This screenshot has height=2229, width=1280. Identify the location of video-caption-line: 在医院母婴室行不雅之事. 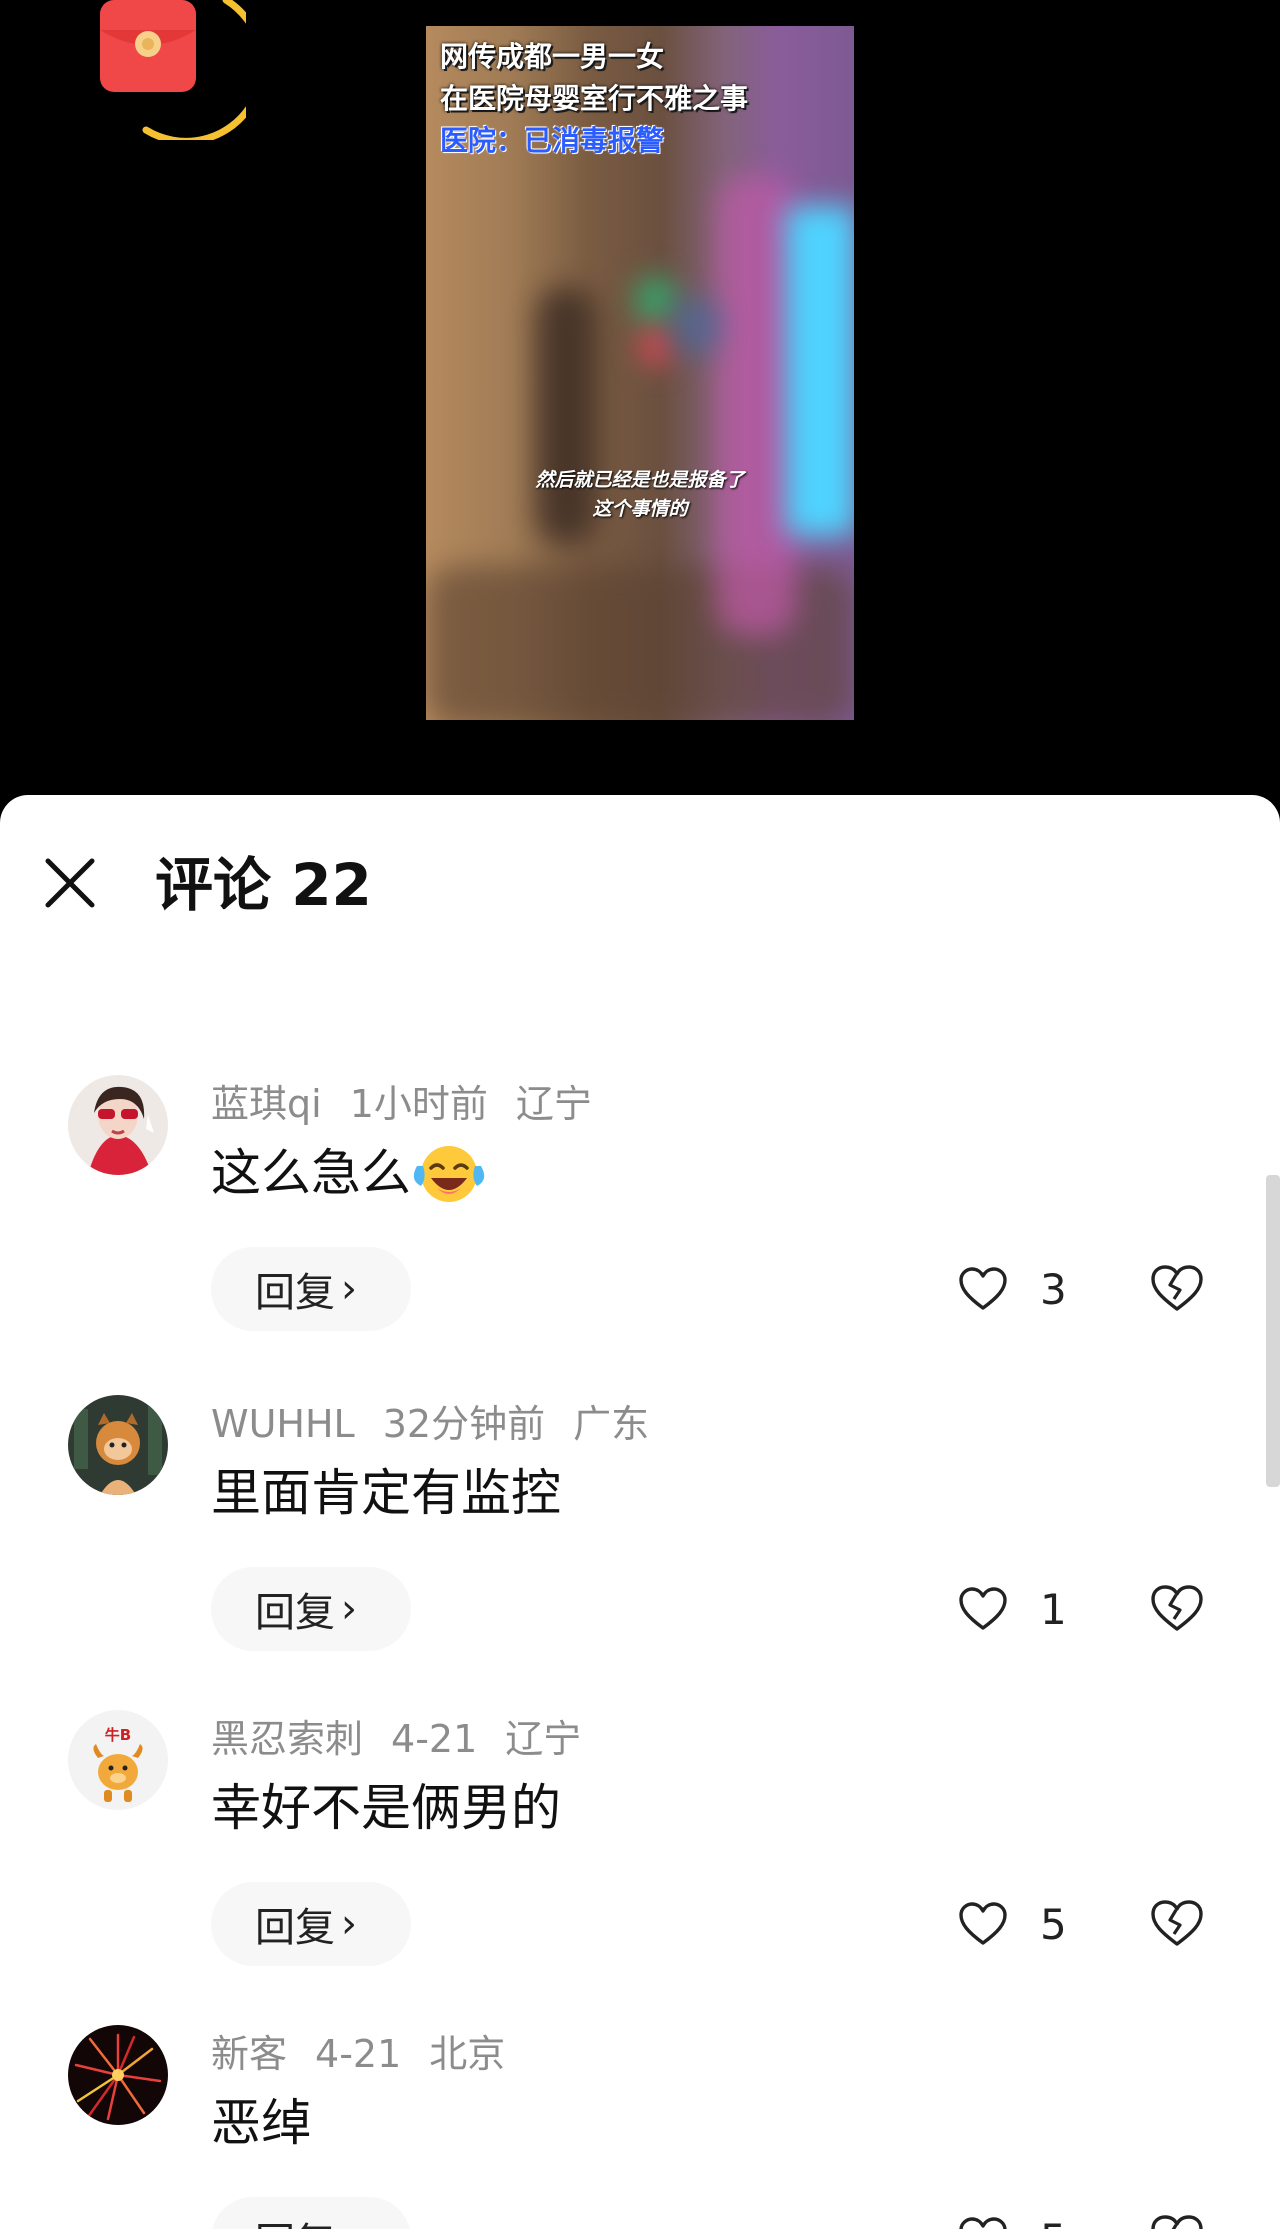
(594, 98).